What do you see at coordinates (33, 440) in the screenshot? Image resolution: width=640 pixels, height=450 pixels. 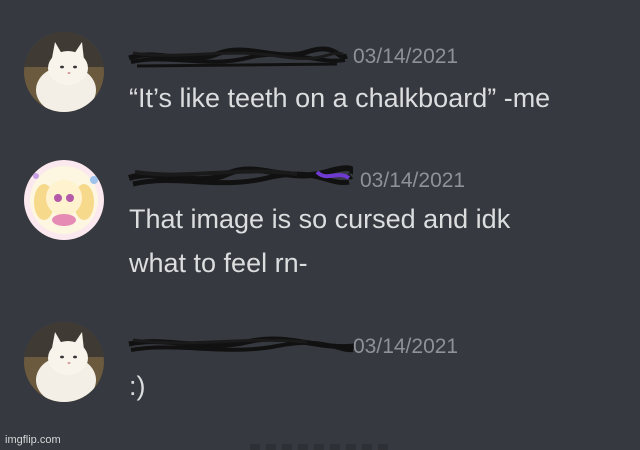 I see `watermark: imgflip.com` at bounding box center [33, 440].